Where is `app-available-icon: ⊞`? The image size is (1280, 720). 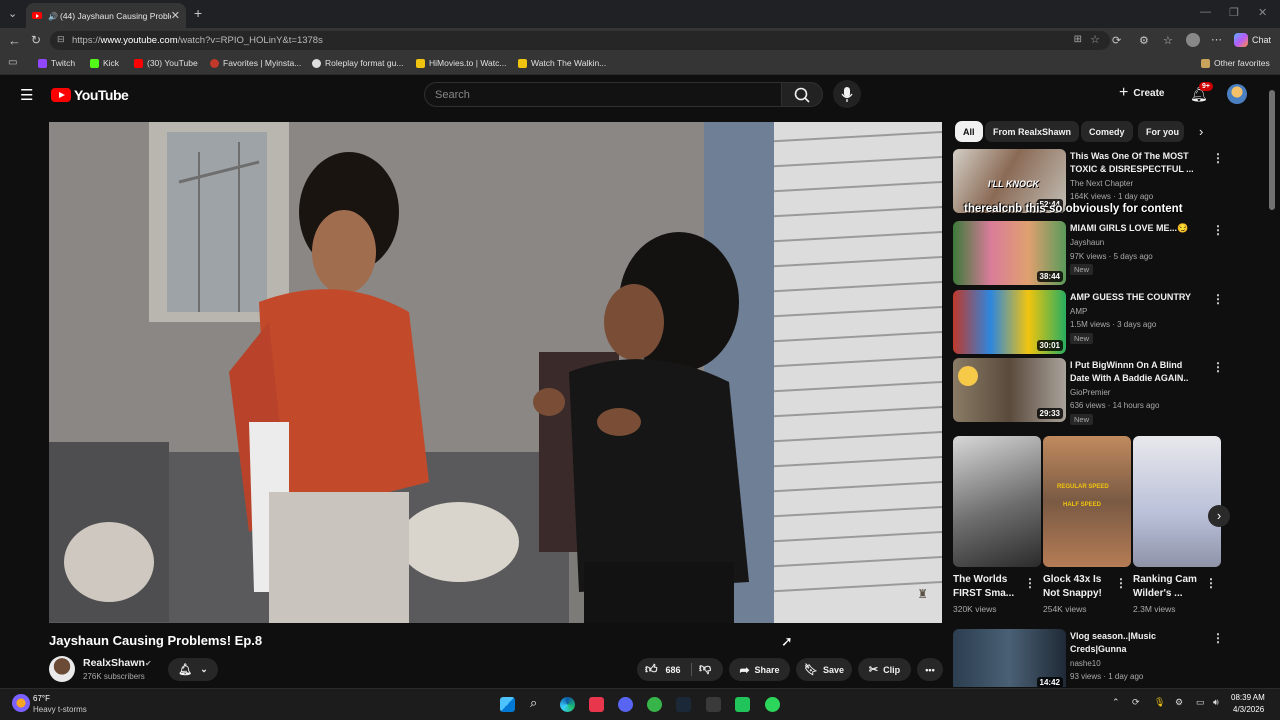 app-available-icon: ⊞ is located at coordinates (1078, 39).